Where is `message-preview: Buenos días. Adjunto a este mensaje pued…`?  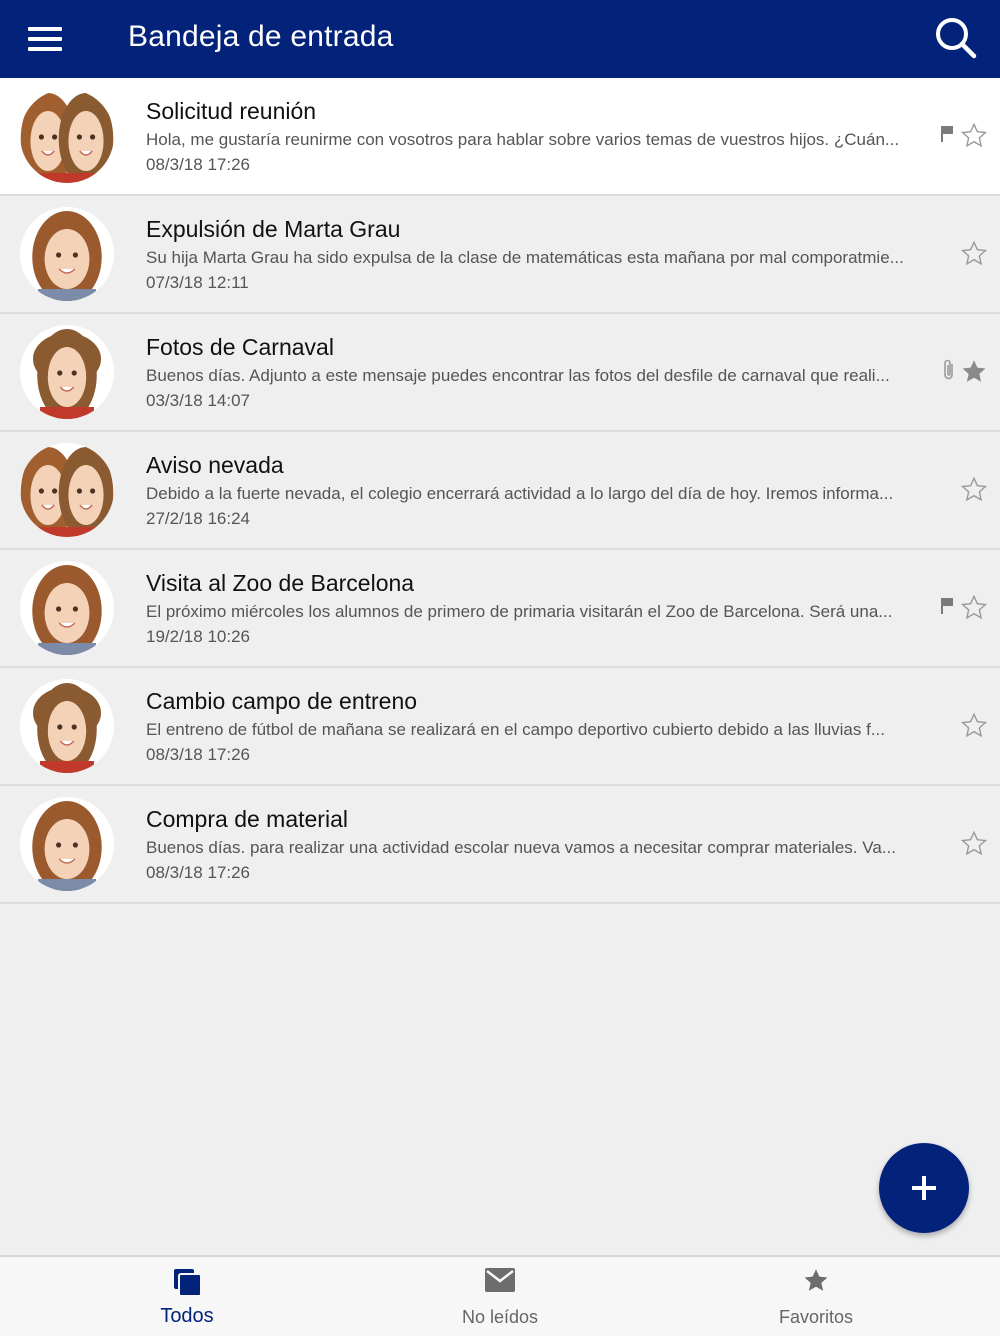 message-preview: Buenos días. Adjunto a este mensaje pued… is located at coordinates (518, 375).